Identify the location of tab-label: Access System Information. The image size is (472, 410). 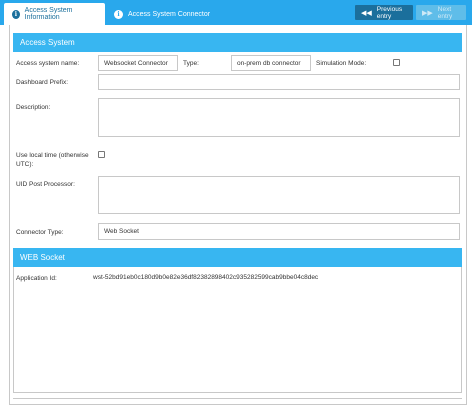
(48, 14).